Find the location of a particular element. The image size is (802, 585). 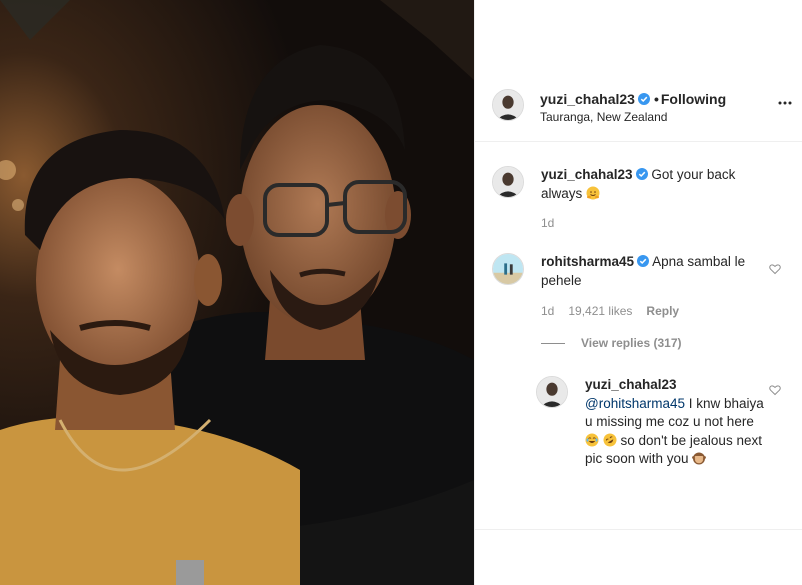

author-avatar is located at coordinates (508, 105).